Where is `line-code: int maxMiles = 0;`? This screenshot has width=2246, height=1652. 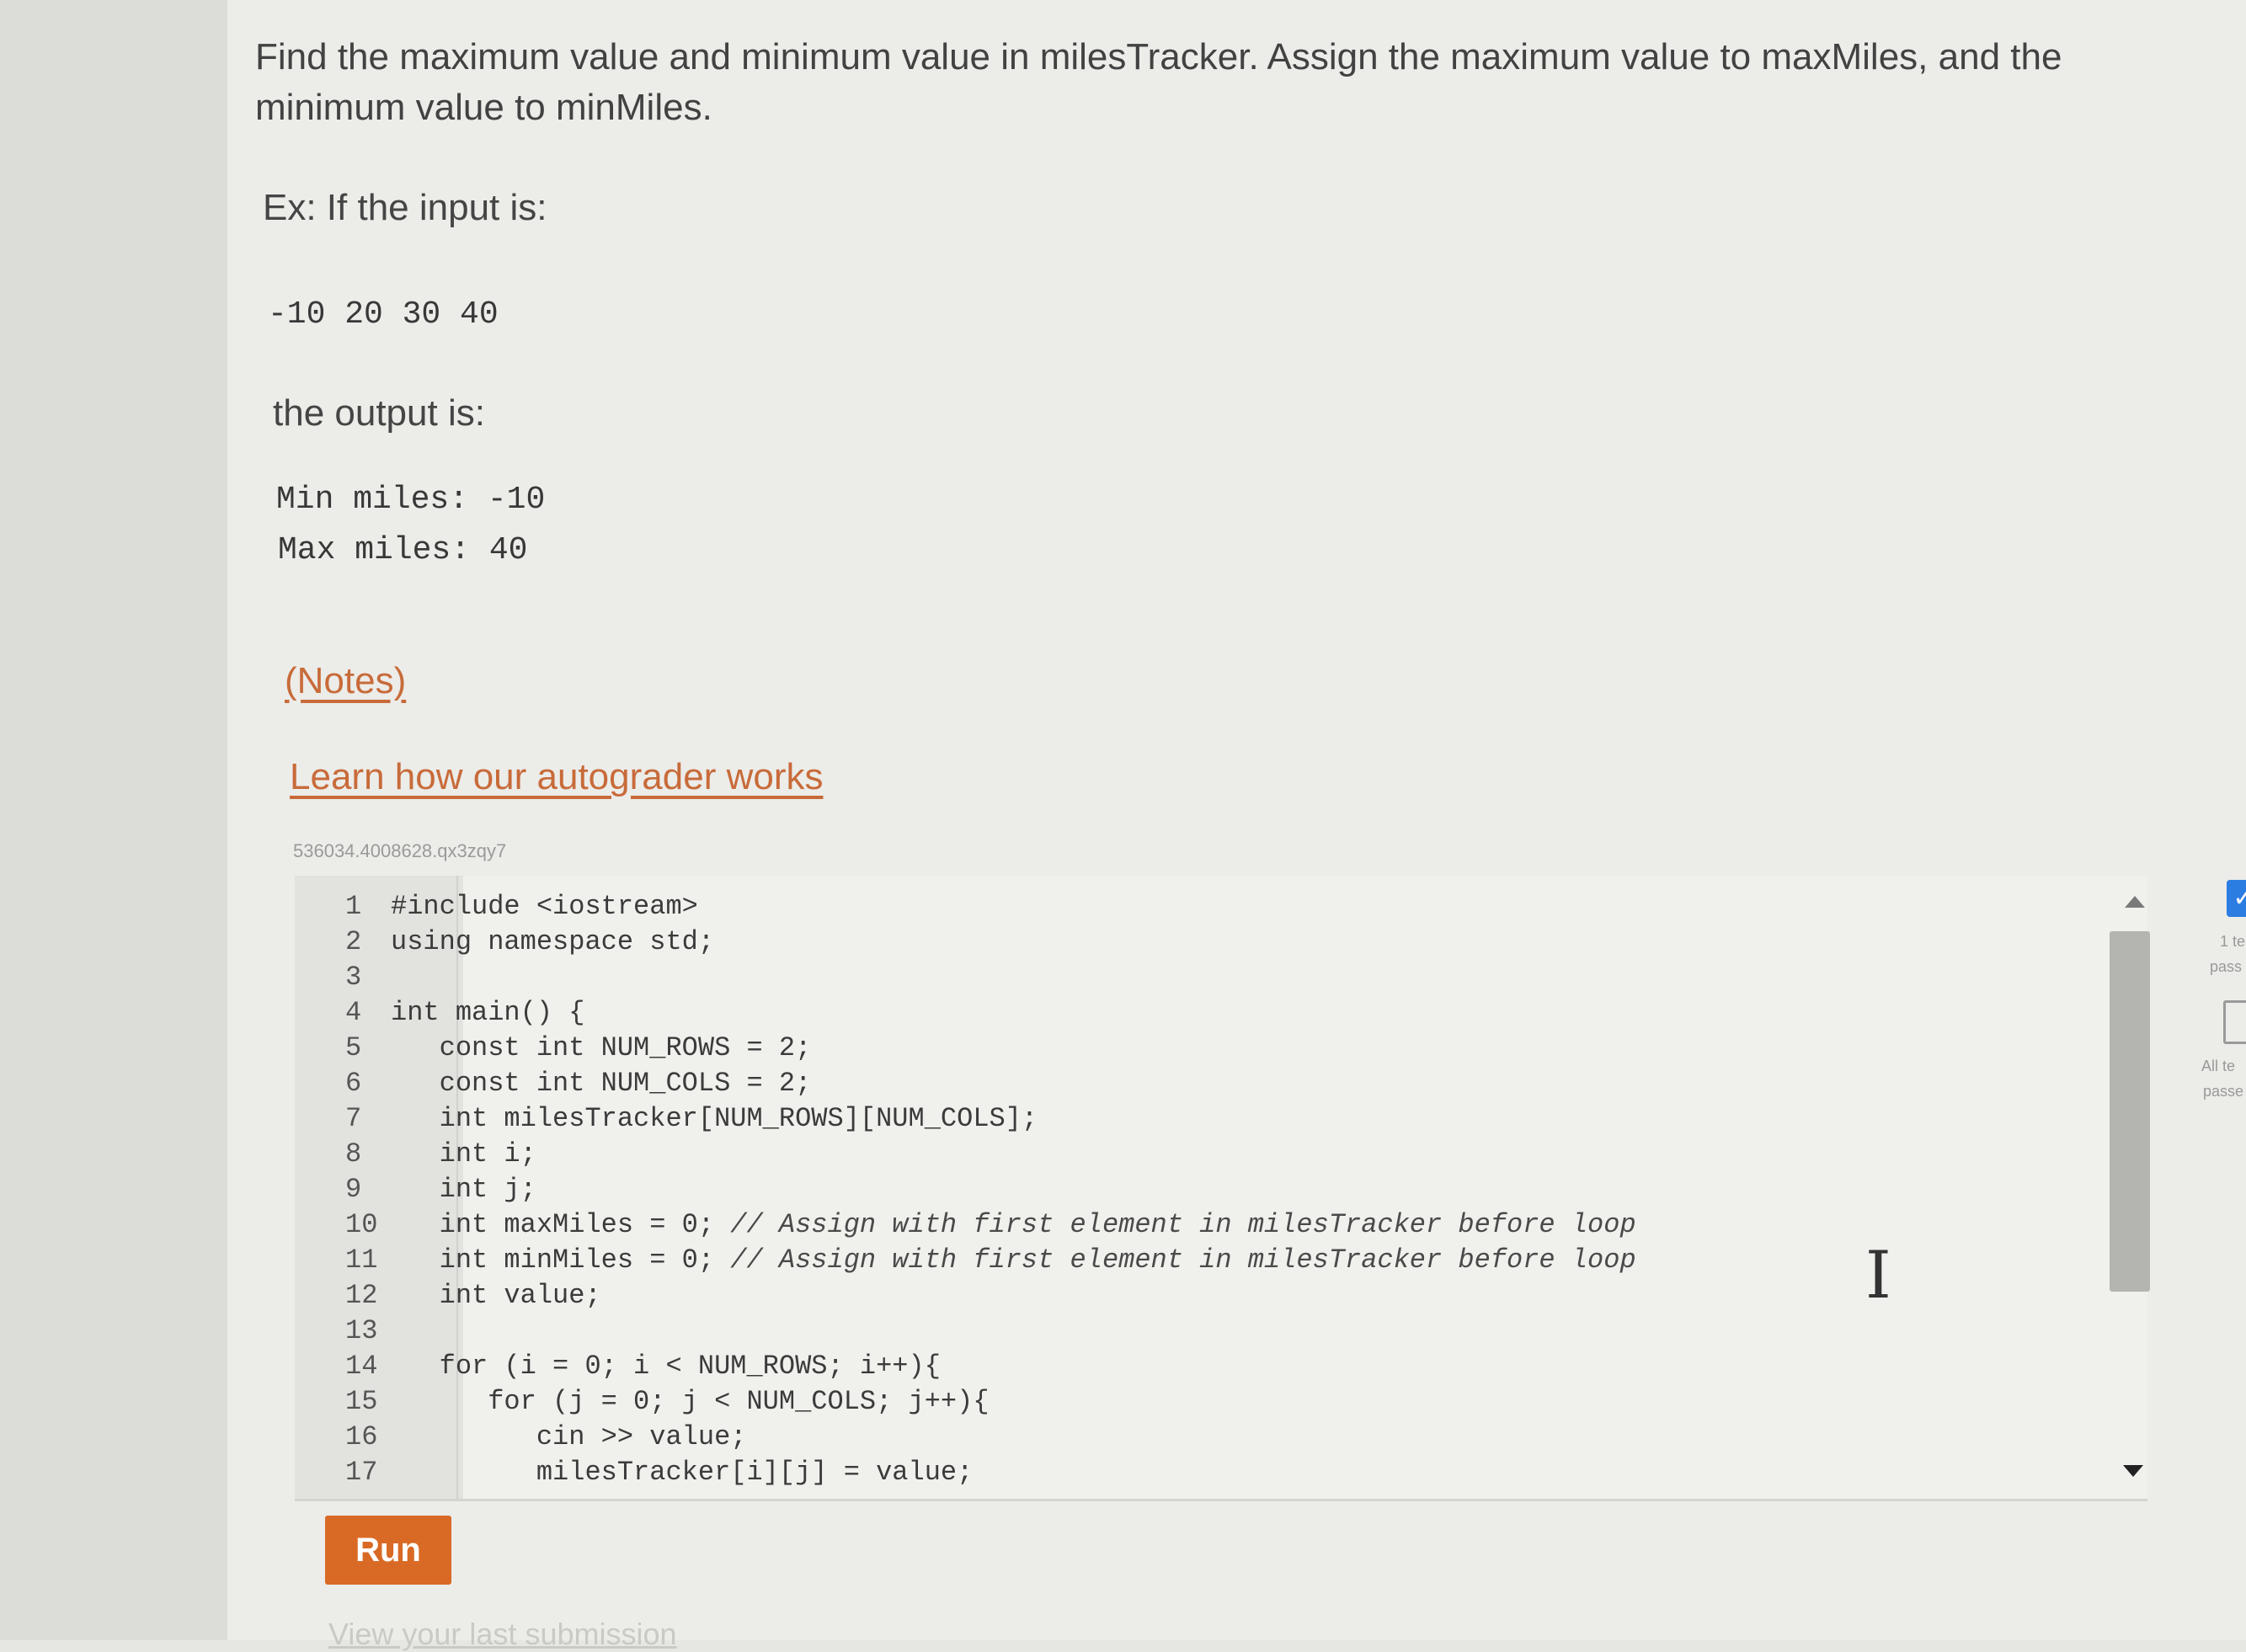 line-code: int maxMiles = 0; is located at coordinates (560, 1224).